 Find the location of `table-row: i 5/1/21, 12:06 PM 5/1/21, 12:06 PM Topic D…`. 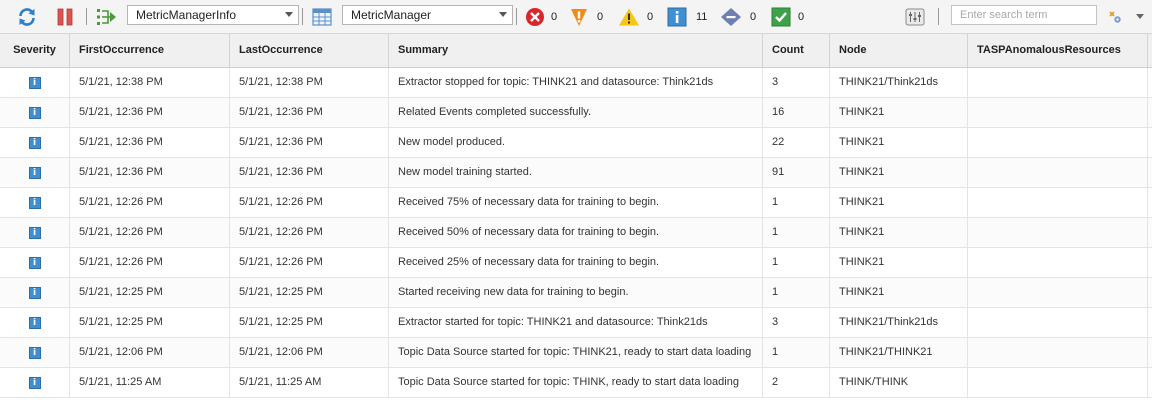

table-row: i 5/1/21, 12:06 PM 5/1/21, 12:06 PM Topic D… is located at coordinates (576, 353).